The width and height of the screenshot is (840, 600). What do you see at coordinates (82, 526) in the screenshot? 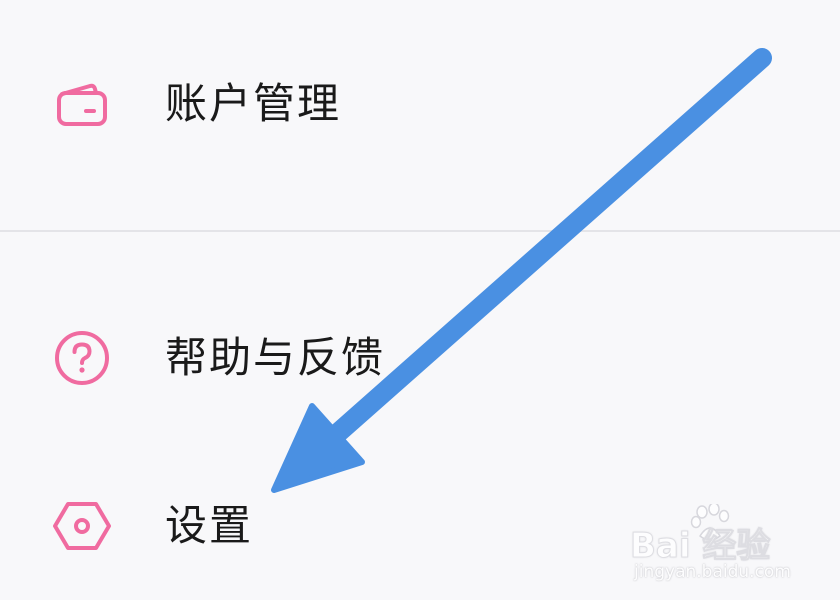
I see `hexagon-settings-icon` at bounding box center [82, 526].